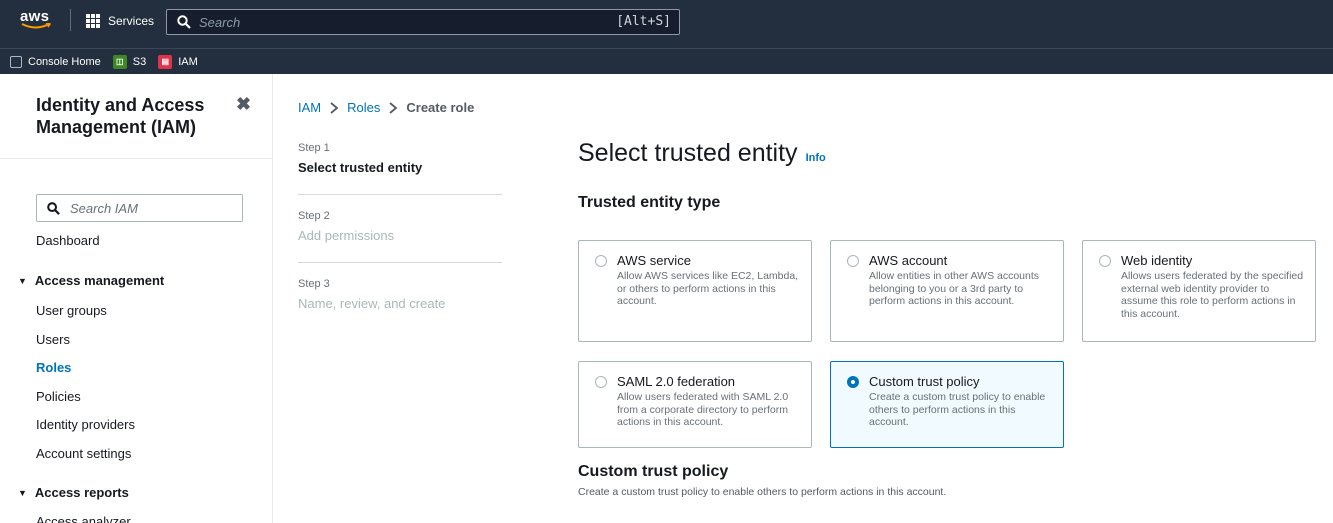 The height and width of the screenshot is (523, 1333). Describe the element at coordinates (188, 61) in the screenshot. I see `favorite-label: IAM` at that location.